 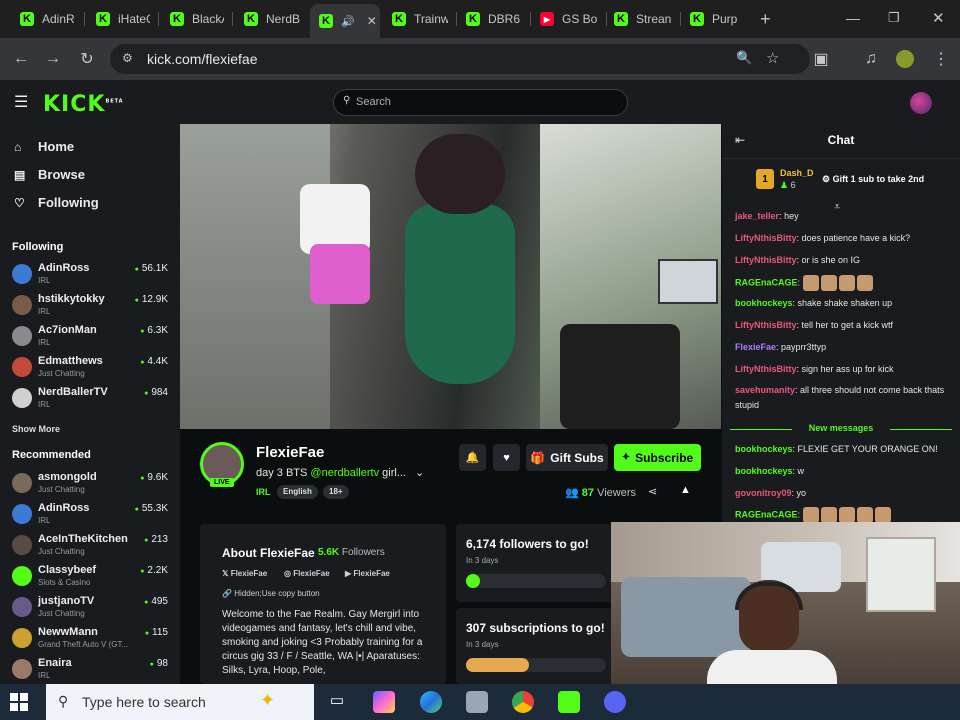 I want to click on tab-search-icon: ▣, so click(x=821, y=59).